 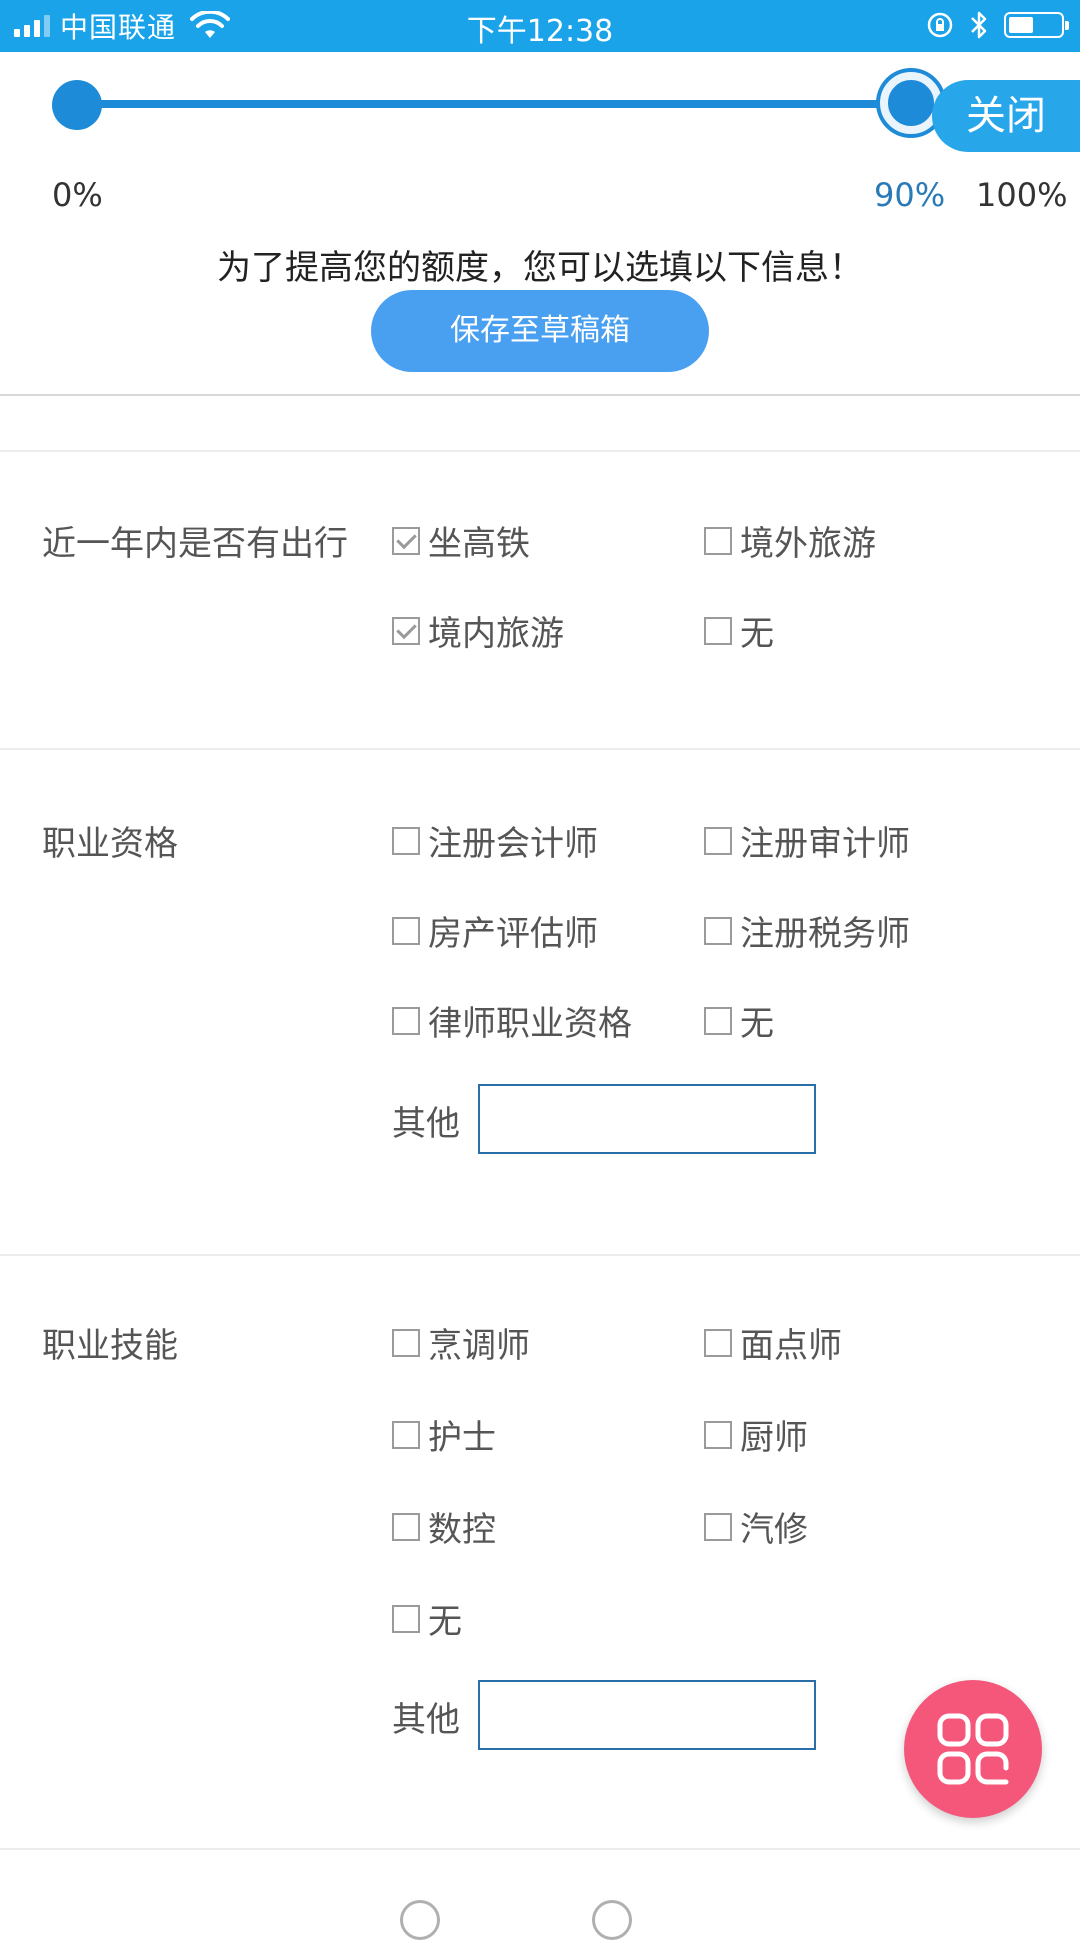 I want to click on option-label: 境内旅游, so click(x=496, y=634).